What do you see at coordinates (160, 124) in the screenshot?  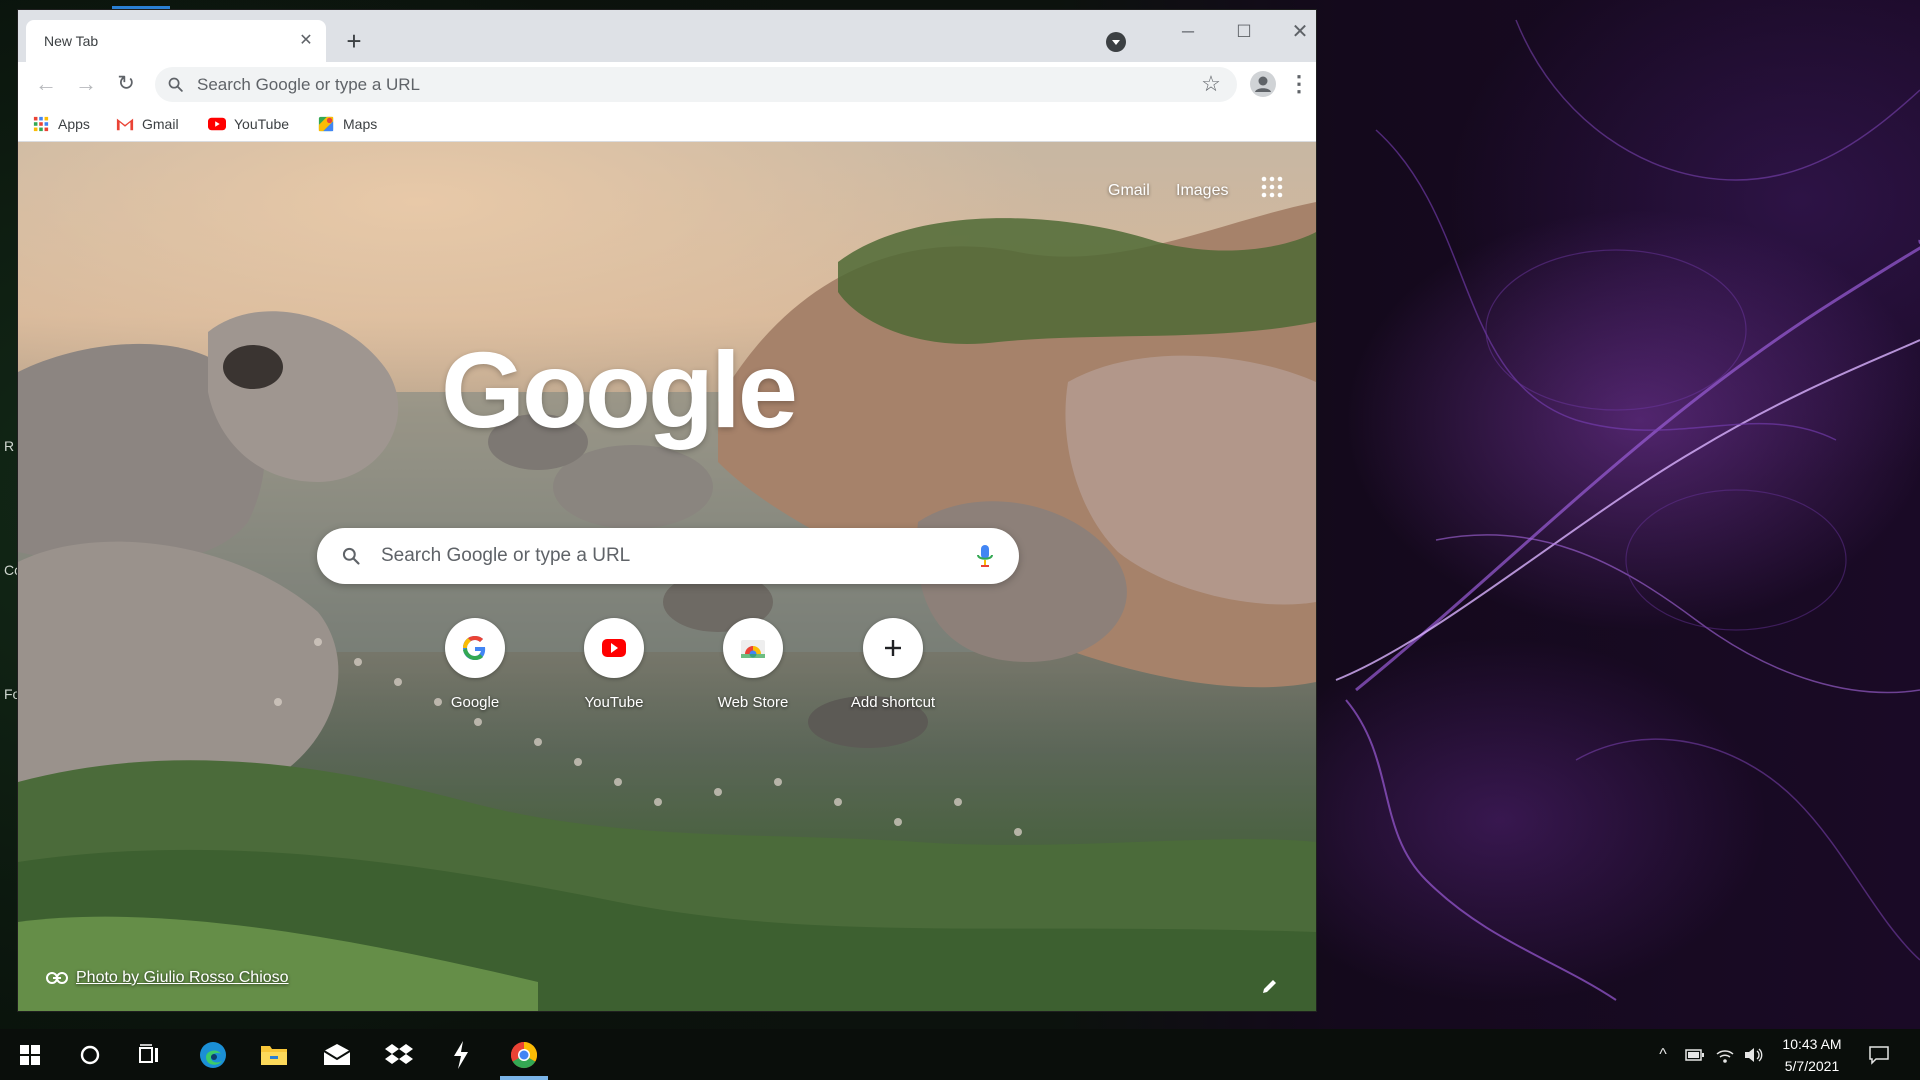 I see `bookmark-label: Gmail` at bounding box center [160, 124].